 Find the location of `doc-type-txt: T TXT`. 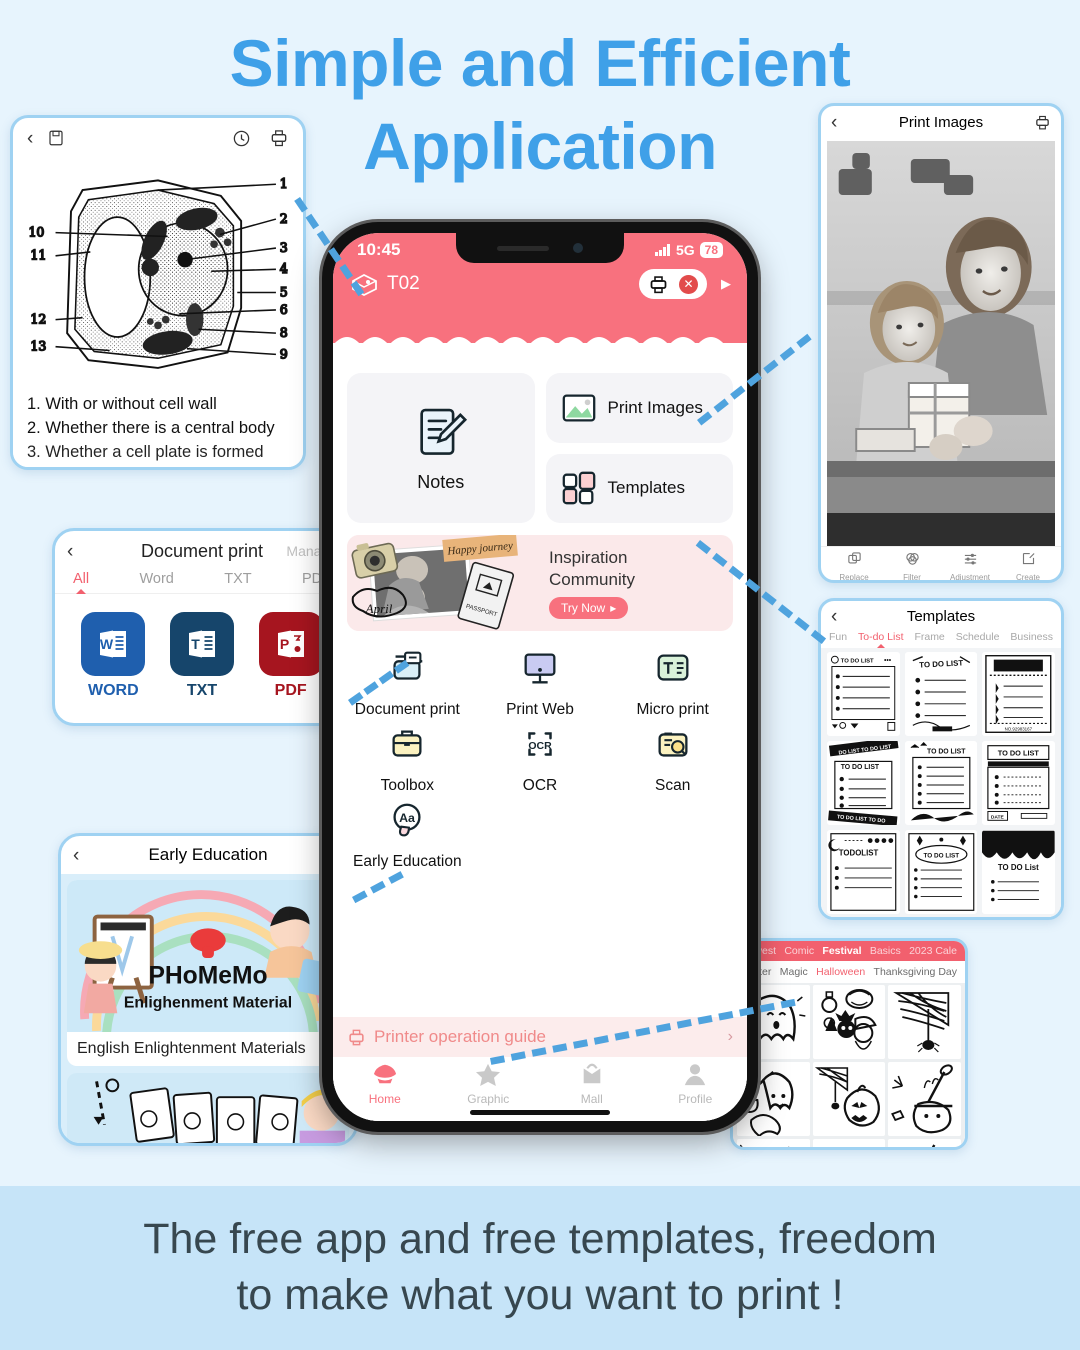

doc-type-txt: T TXT is located at coordinates (201, 656).